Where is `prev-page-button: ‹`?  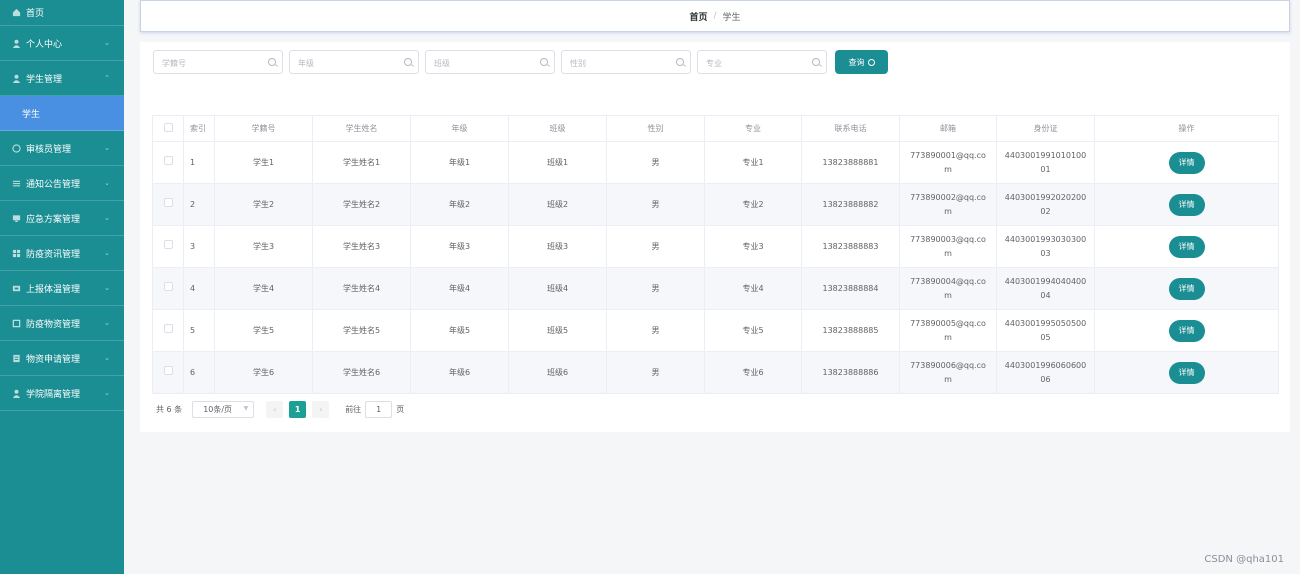 prev-page-button: ‹ is located at coordinates (275, 409).